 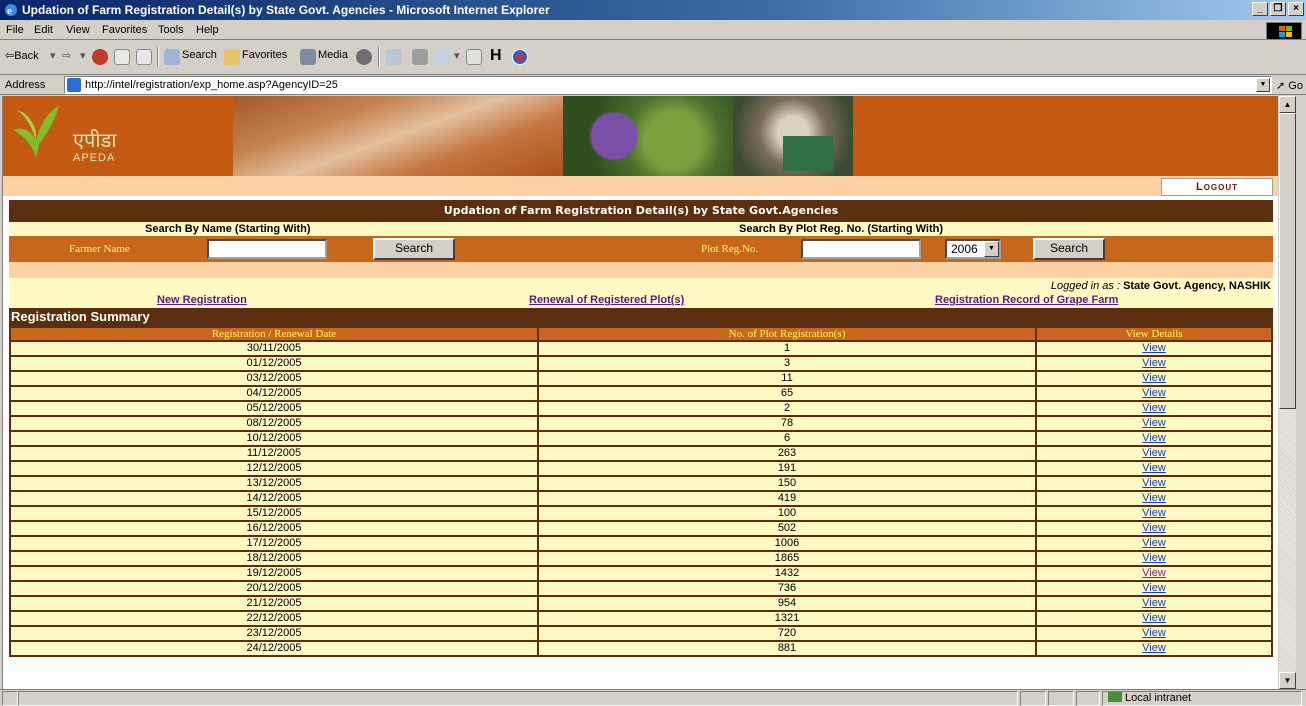 I want to click on renewal-link: Renewal of Registered Plot(s), so click(x=606, y=300).